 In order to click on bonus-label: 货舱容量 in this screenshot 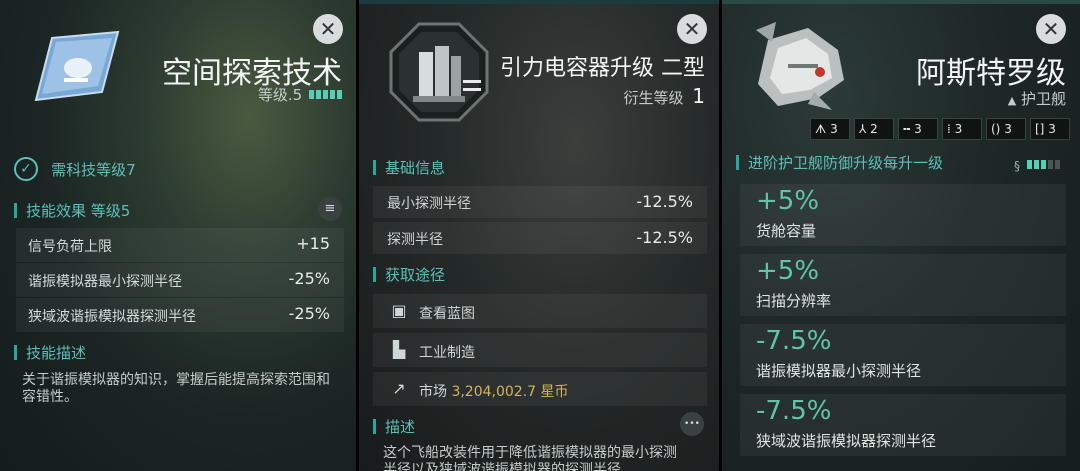, I will do `click(786, 231)`.